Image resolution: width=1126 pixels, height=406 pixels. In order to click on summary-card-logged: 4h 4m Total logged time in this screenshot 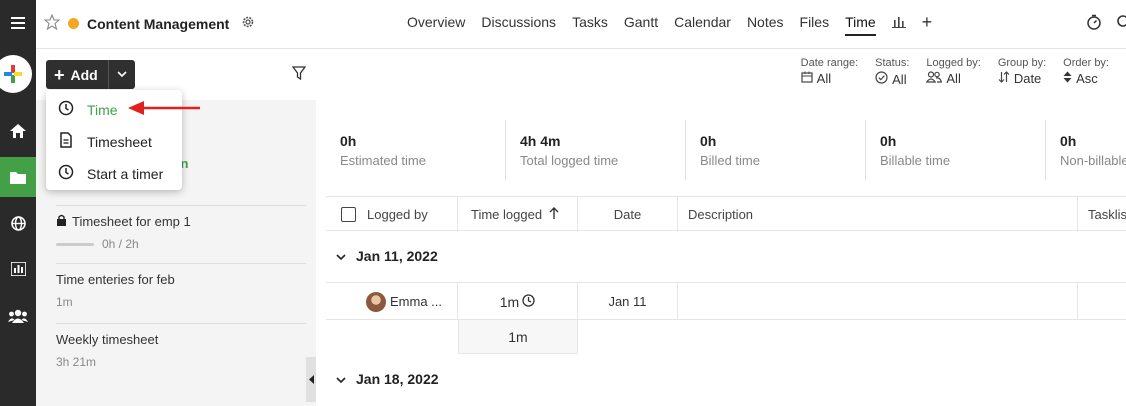, I will do `click(596, 150)`.